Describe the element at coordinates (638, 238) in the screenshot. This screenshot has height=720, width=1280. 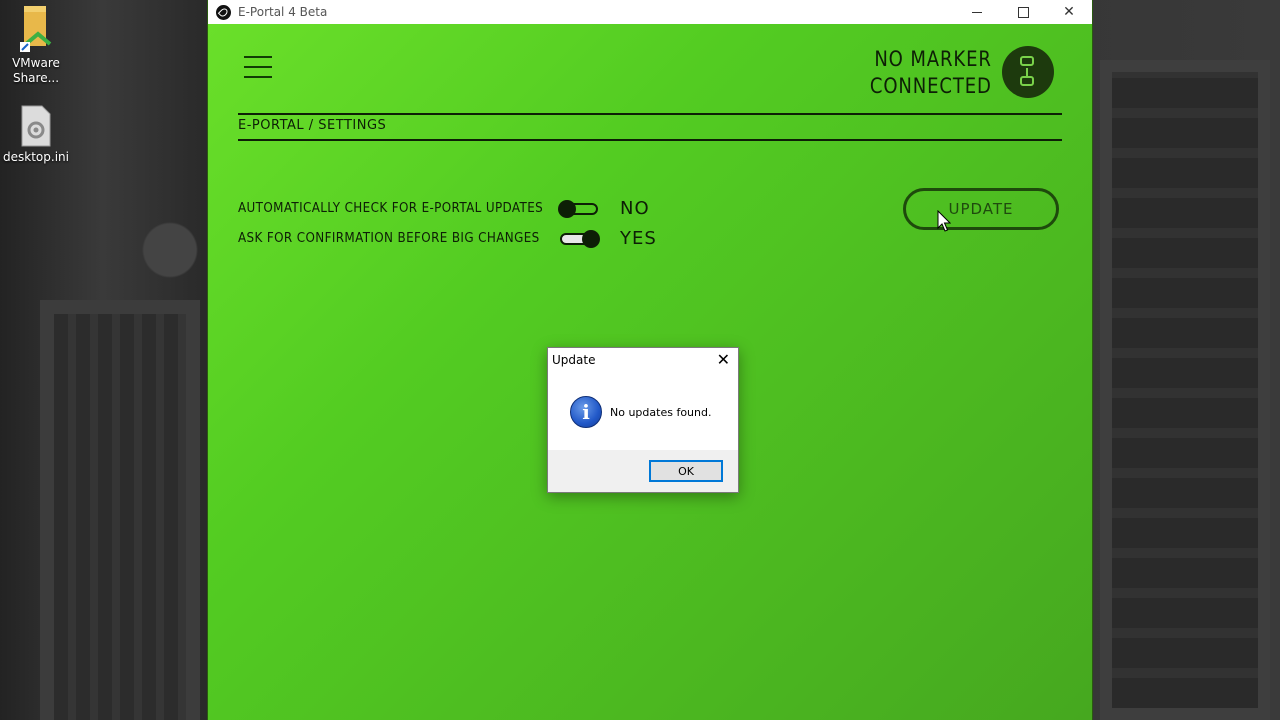
I see `confirmation-value: YES` at that location.